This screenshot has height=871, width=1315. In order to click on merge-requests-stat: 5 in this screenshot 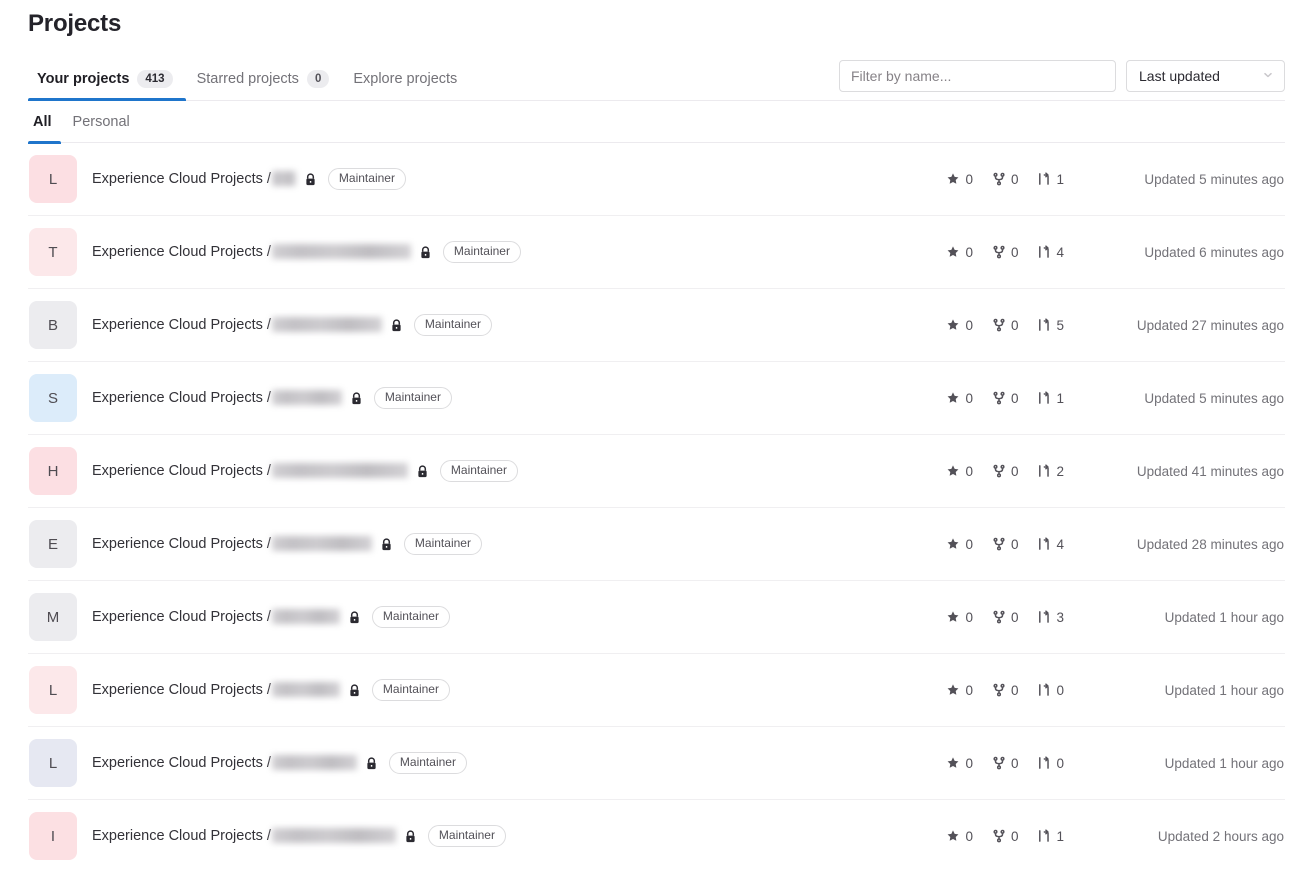, I will do `click(1050, 325)`.